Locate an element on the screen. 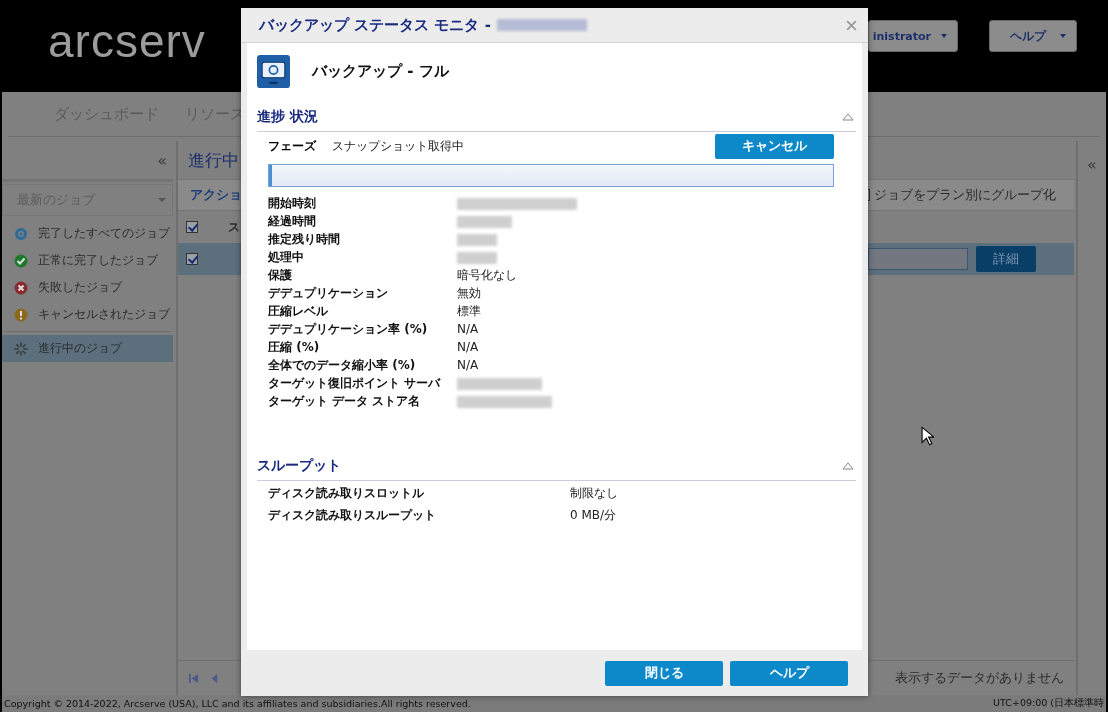 The height and width of the screenshot is (712, 1108). copyright-text: Copyright © 2014-2022, Arcserve (USA), LLC and its affiliates and subsidiaries.All rights reserved. is located at coordinates (237, 703).